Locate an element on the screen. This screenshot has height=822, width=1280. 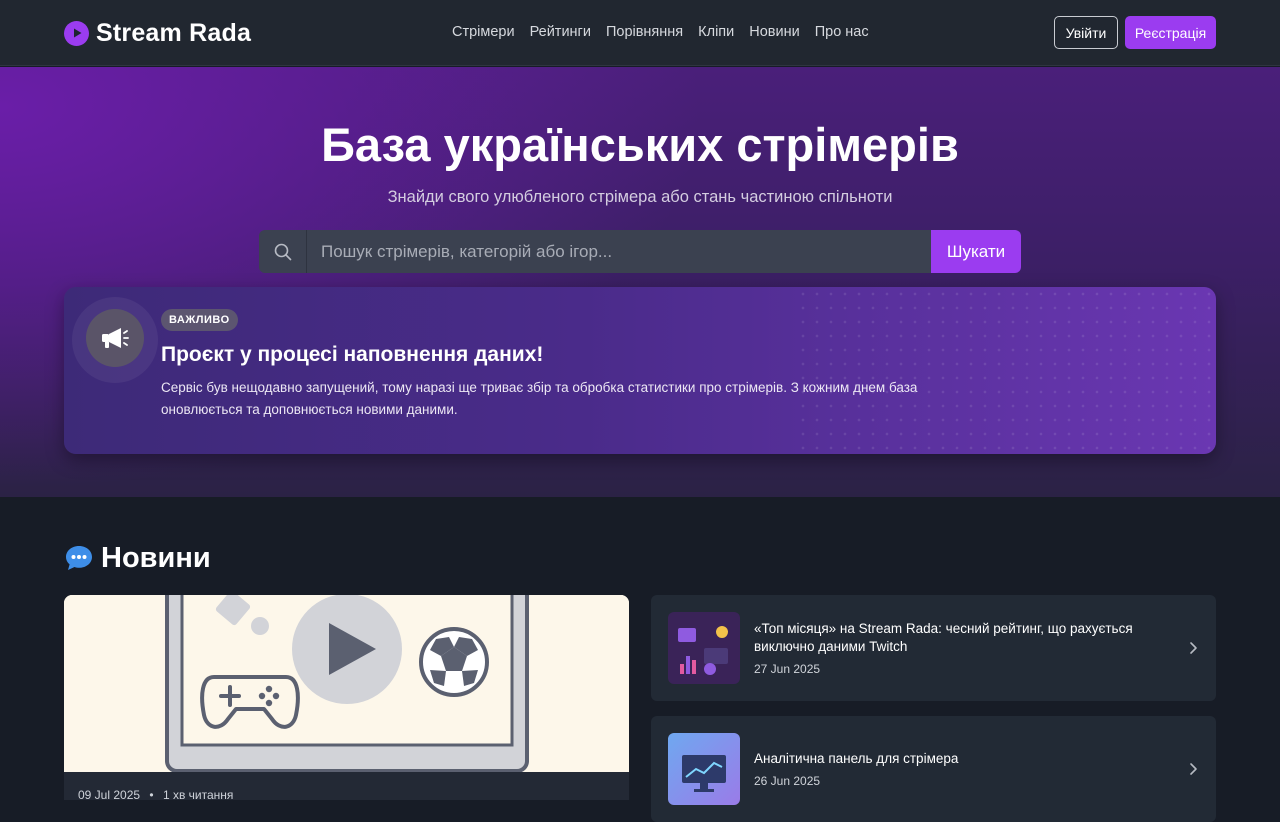
nav-link-streamers: Стрімери is located at coordinates (483, 32).